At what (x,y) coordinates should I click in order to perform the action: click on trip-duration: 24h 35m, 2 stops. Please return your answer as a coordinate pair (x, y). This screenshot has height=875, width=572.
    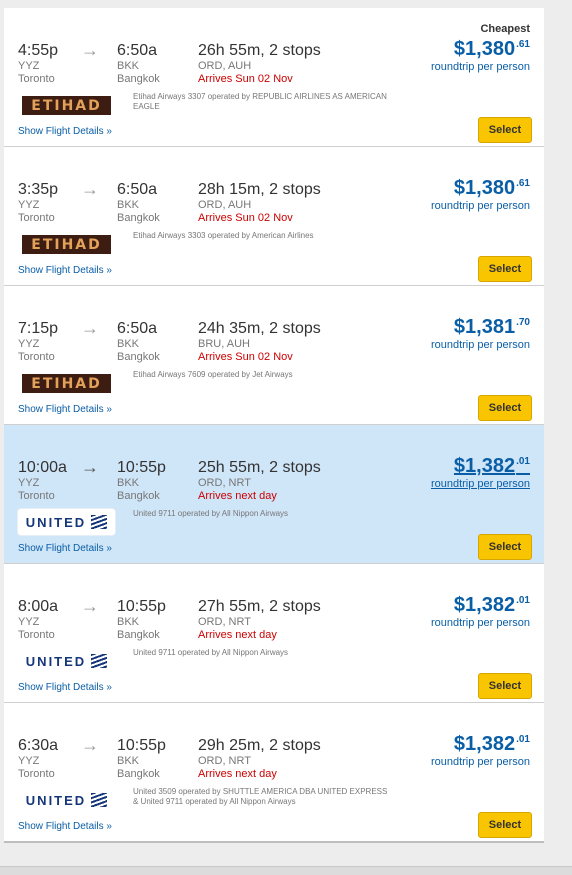
    Looking at the image, I should click on (259, 328).